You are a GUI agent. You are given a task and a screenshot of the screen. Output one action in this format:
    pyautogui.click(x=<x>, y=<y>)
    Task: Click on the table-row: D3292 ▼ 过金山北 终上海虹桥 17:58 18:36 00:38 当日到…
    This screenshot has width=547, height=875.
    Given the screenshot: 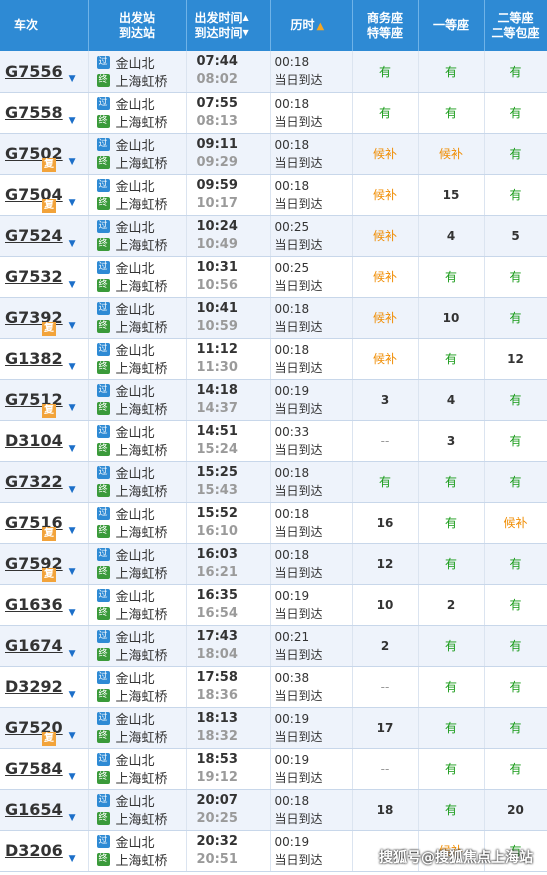 What is the action you would take?
    pyautogui.click(x=273, y=687)
    